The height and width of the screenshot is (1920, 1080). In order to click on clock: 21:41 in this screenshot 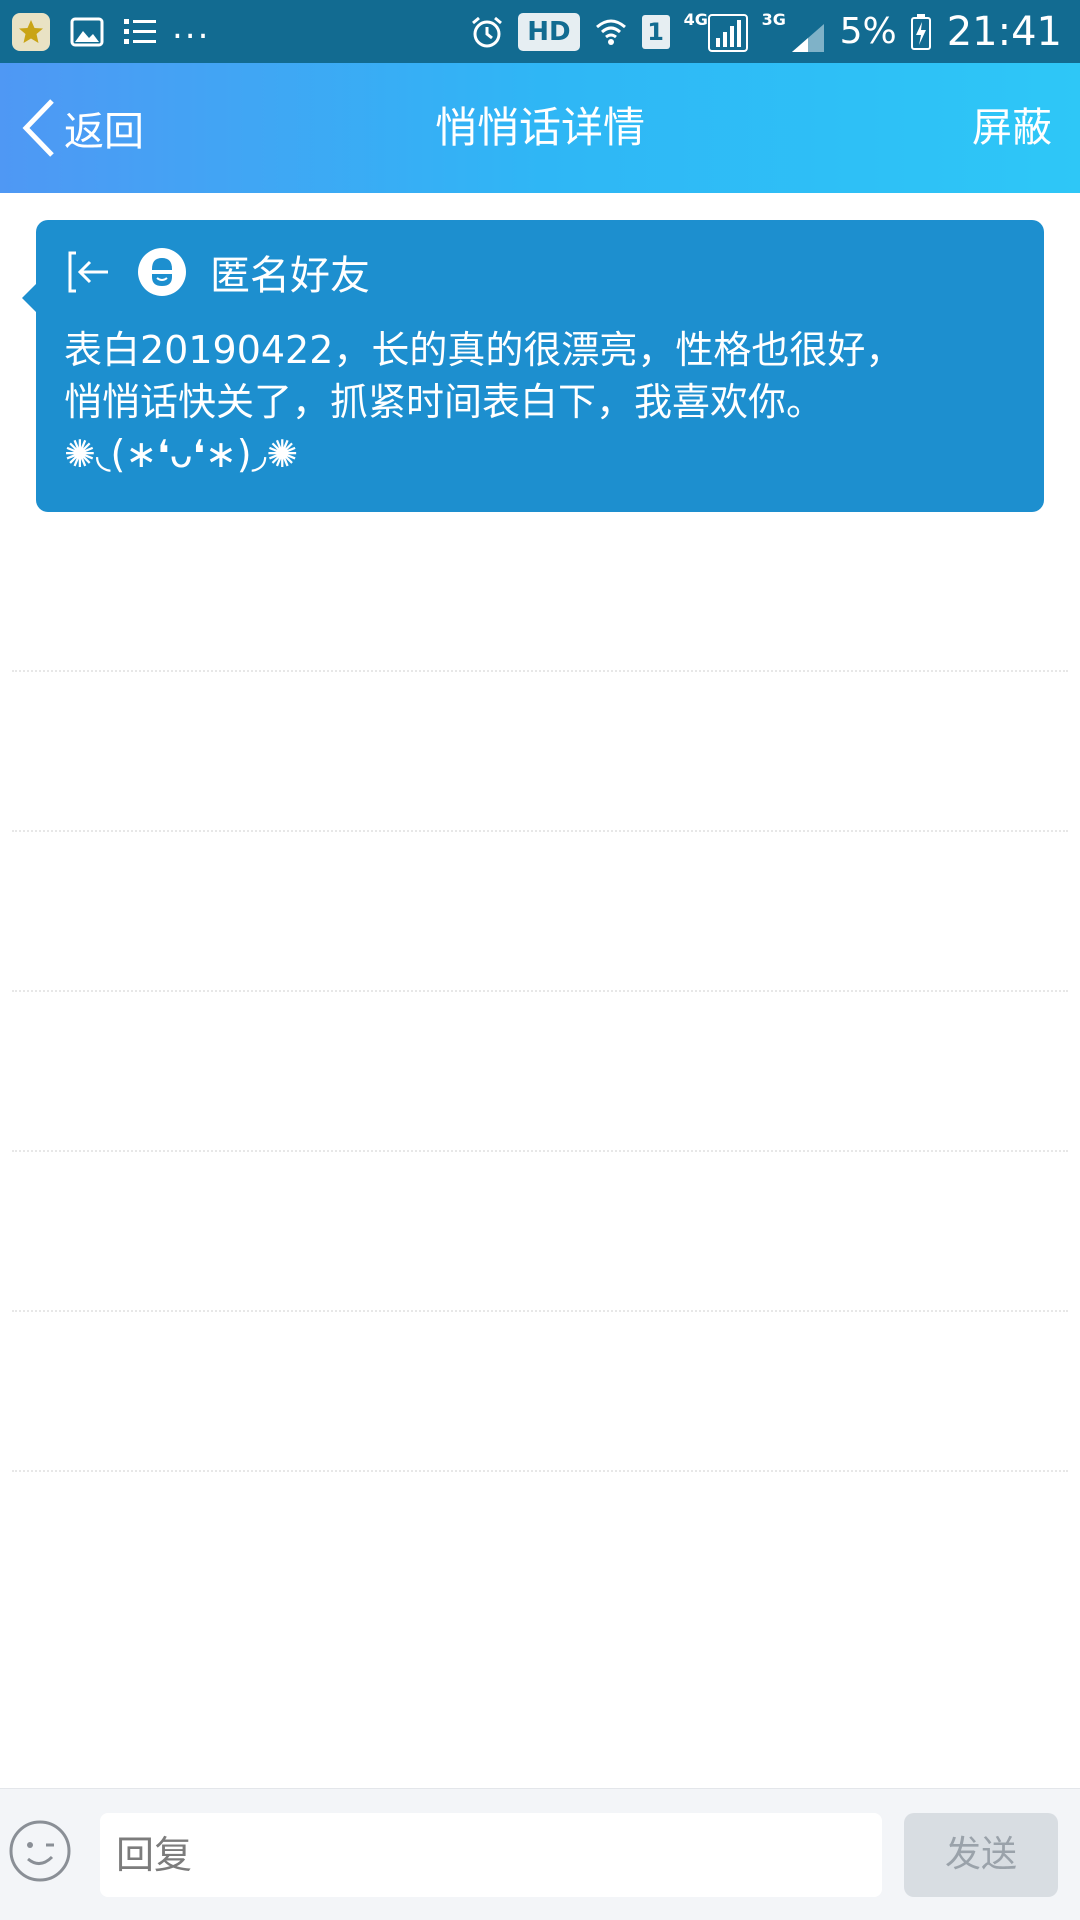, I will do `click(1004, 31)`.